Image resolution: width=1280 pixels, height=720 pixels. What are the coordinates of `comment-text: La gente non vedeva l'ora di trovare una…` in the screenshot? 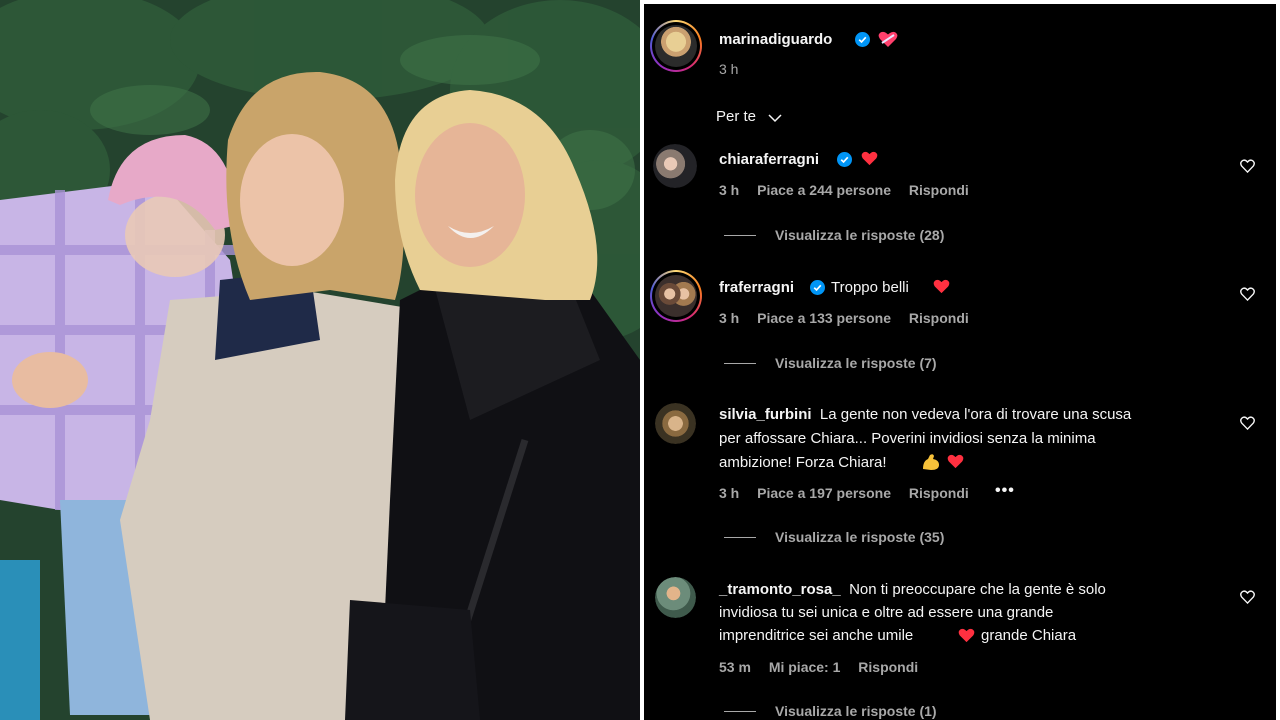 It's located at (975, 414).